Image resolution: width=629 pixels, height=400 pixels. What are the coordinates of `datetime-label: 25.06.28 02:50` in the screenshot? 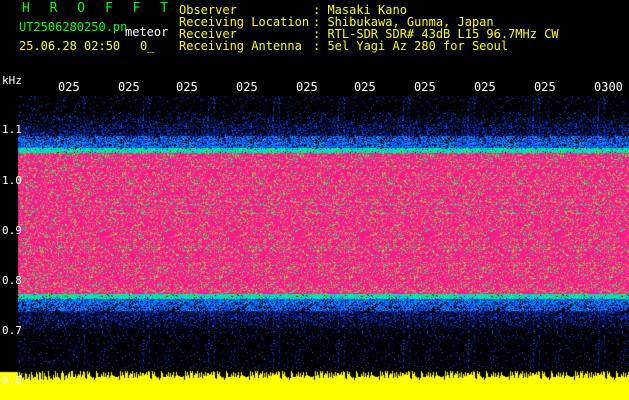 It's located at (70, 46).